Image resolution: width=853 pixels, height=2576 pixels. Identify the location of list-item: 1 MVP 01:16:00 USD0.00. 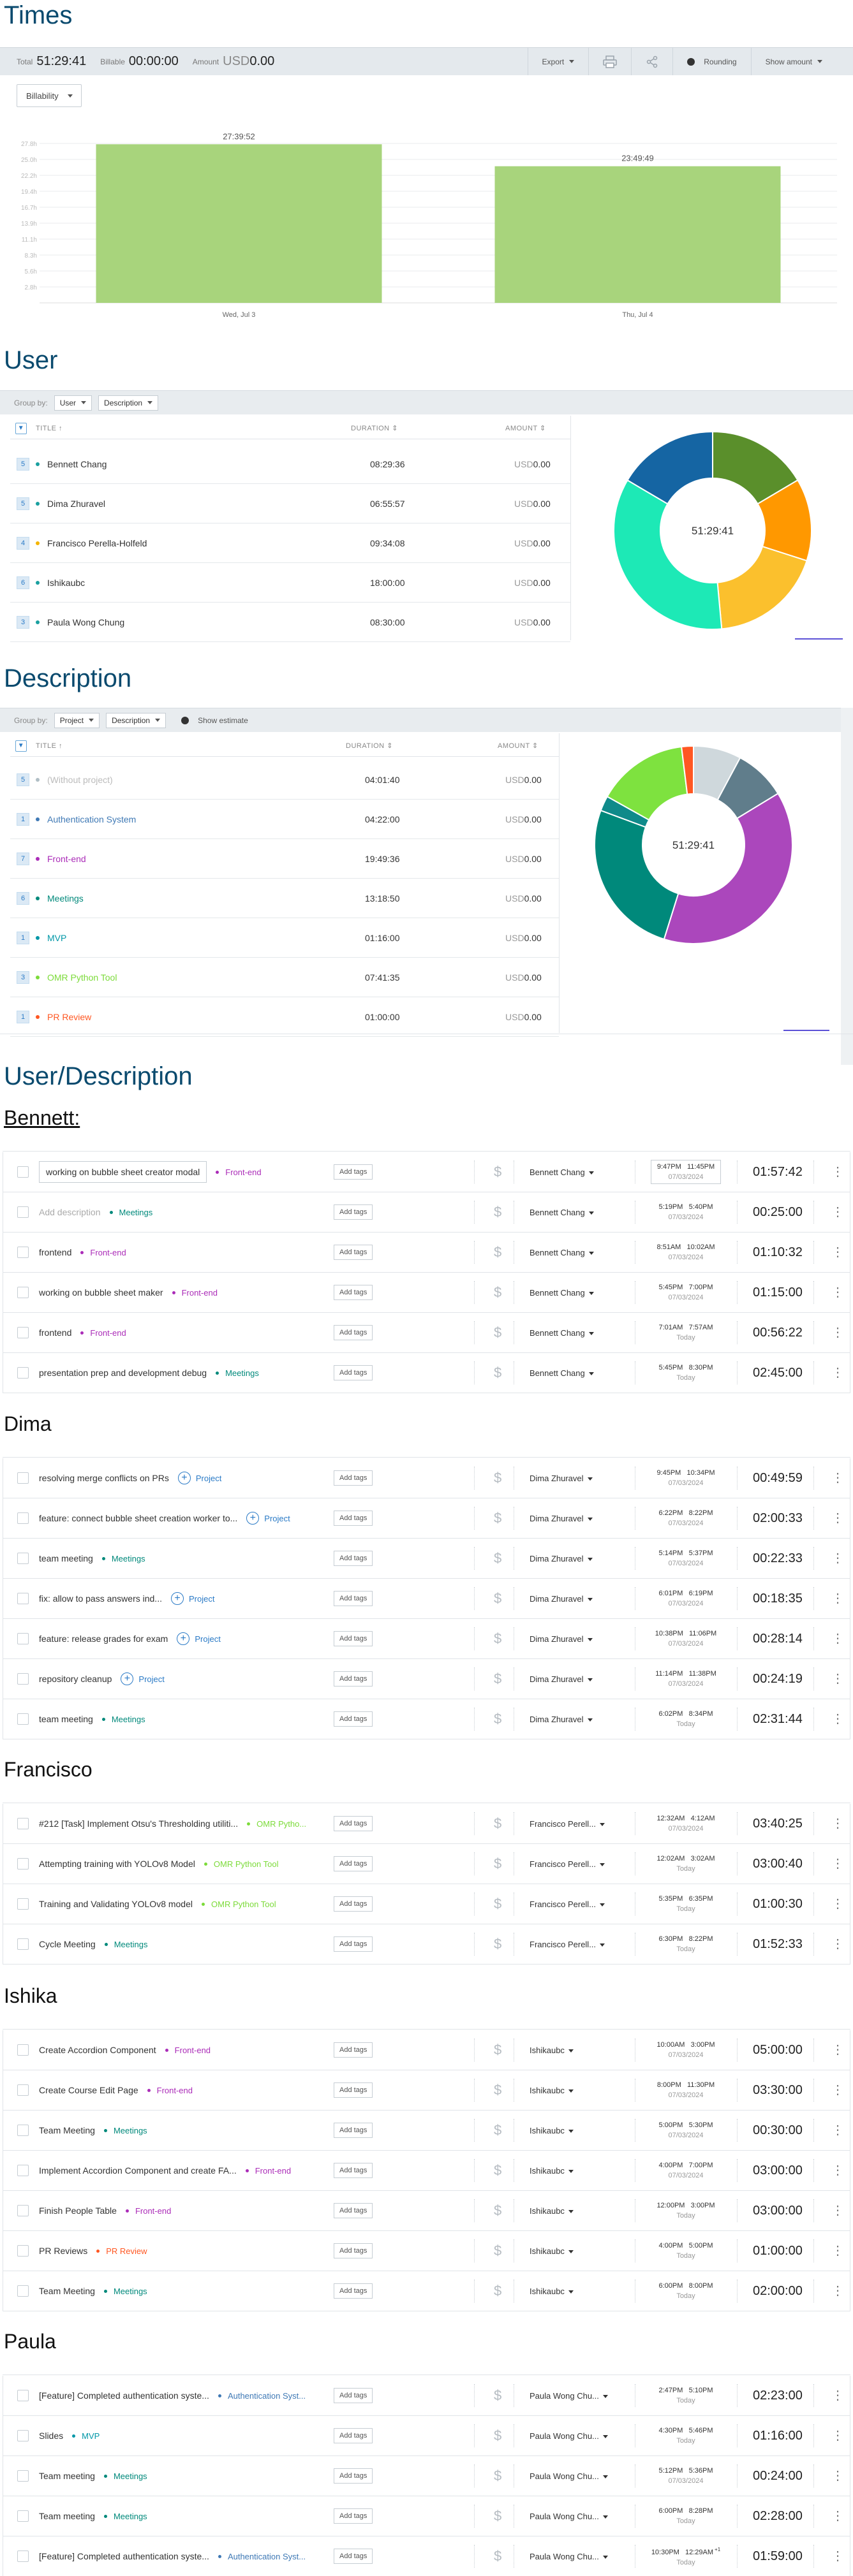
(284, 938).